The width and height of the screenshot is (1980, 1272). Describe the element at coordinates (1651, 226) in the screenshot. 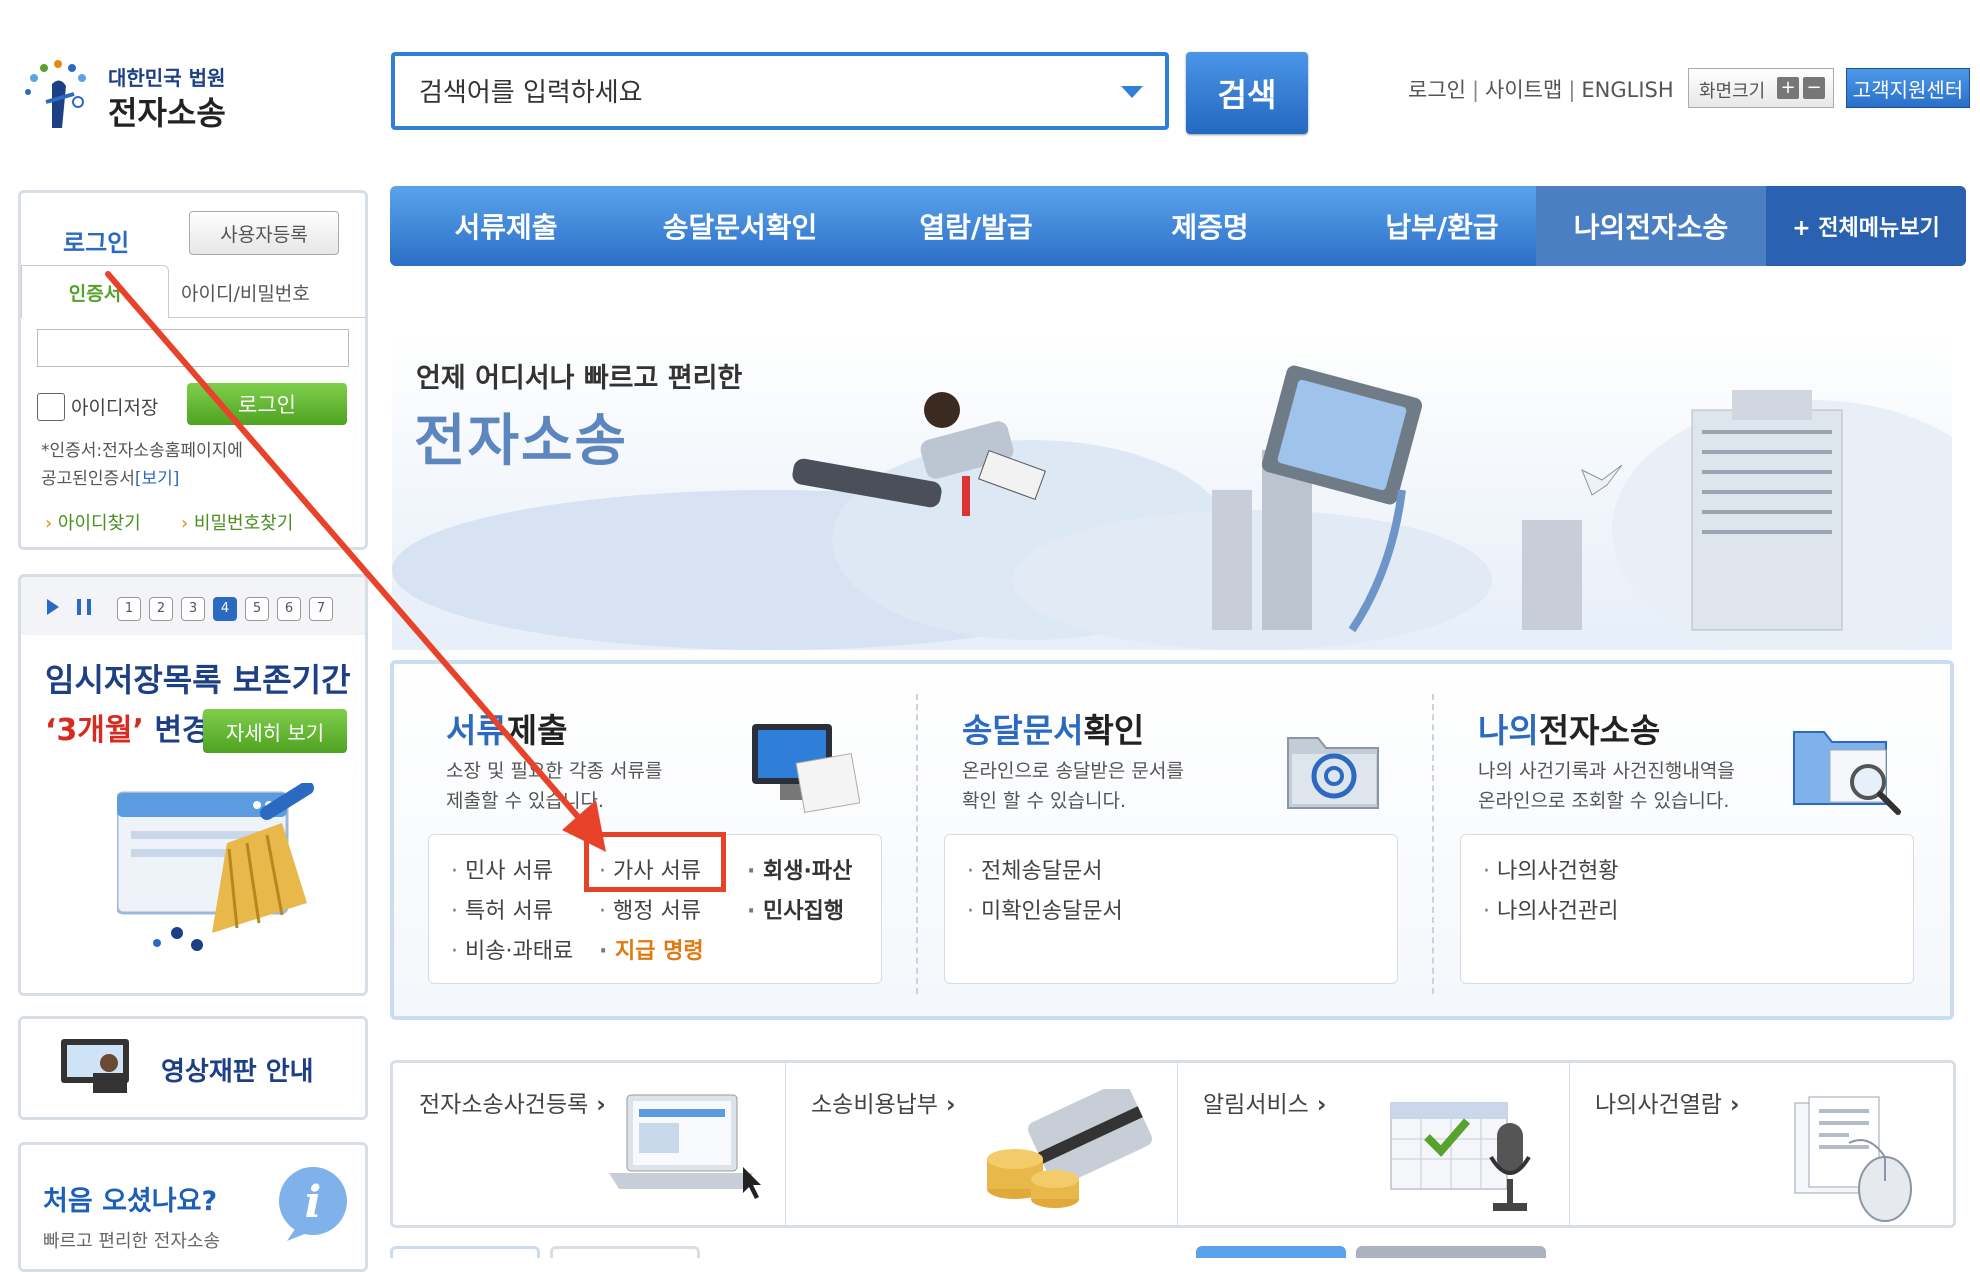

I see `nav-my-ecourt: 나의전자소송` at that location.